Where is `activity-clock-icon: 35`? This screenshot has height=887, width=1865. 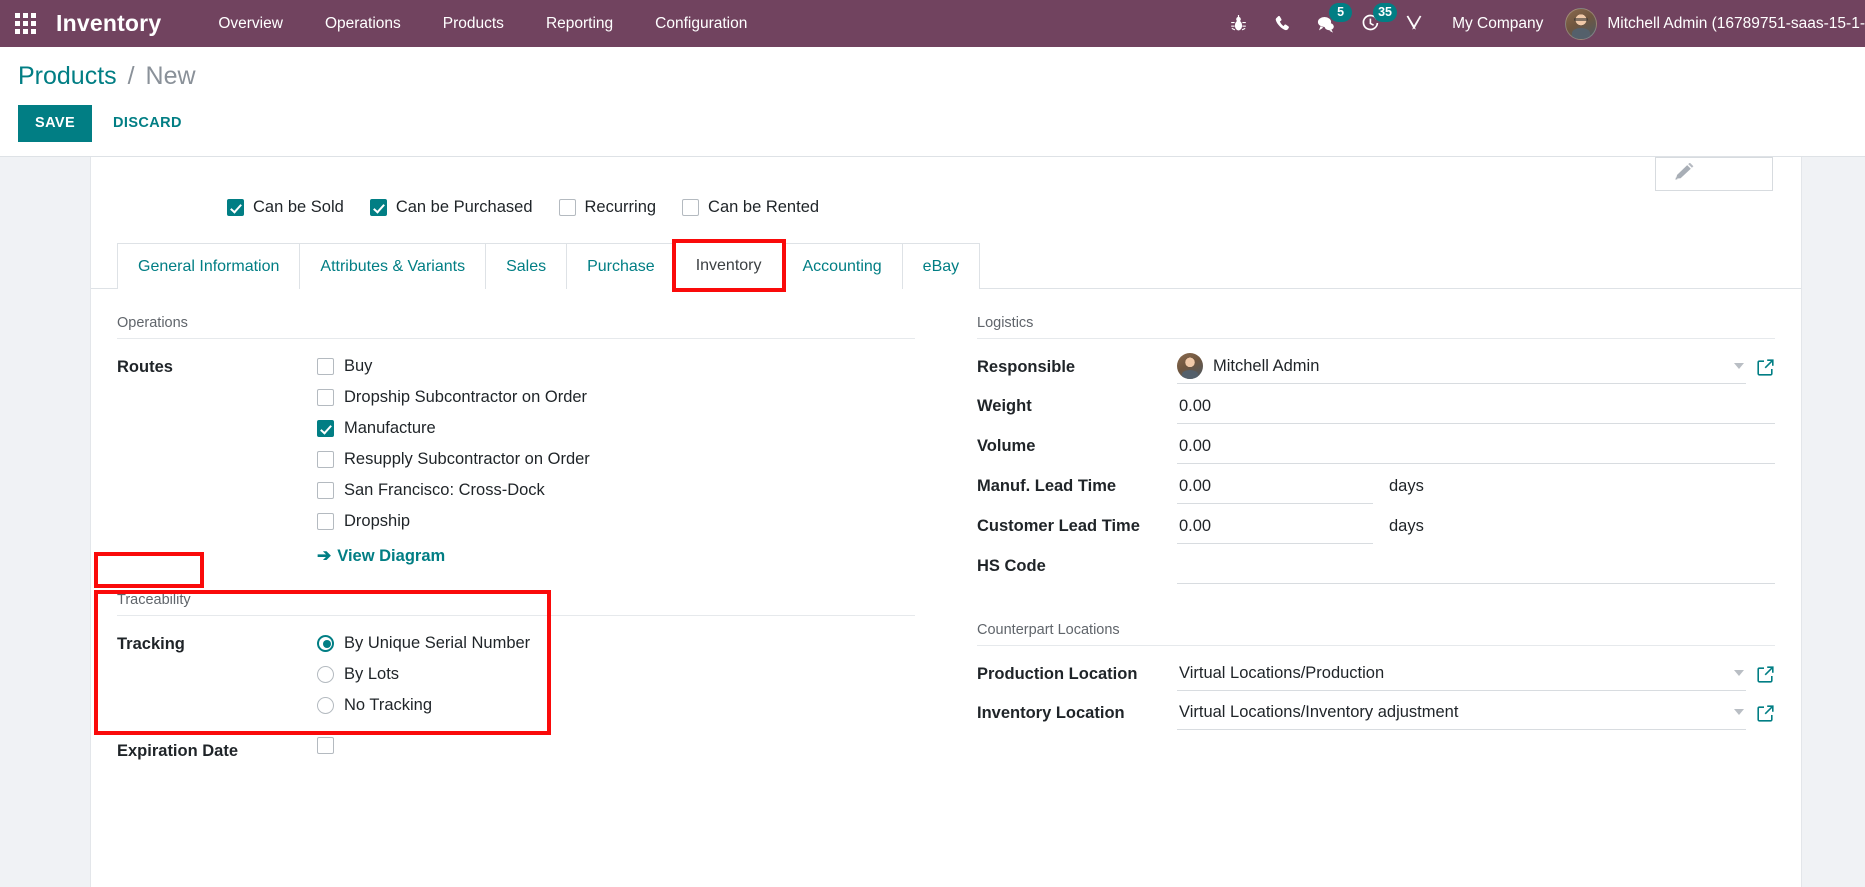 activity-clock-icon: 35 is located at coordinates (1372, 23).